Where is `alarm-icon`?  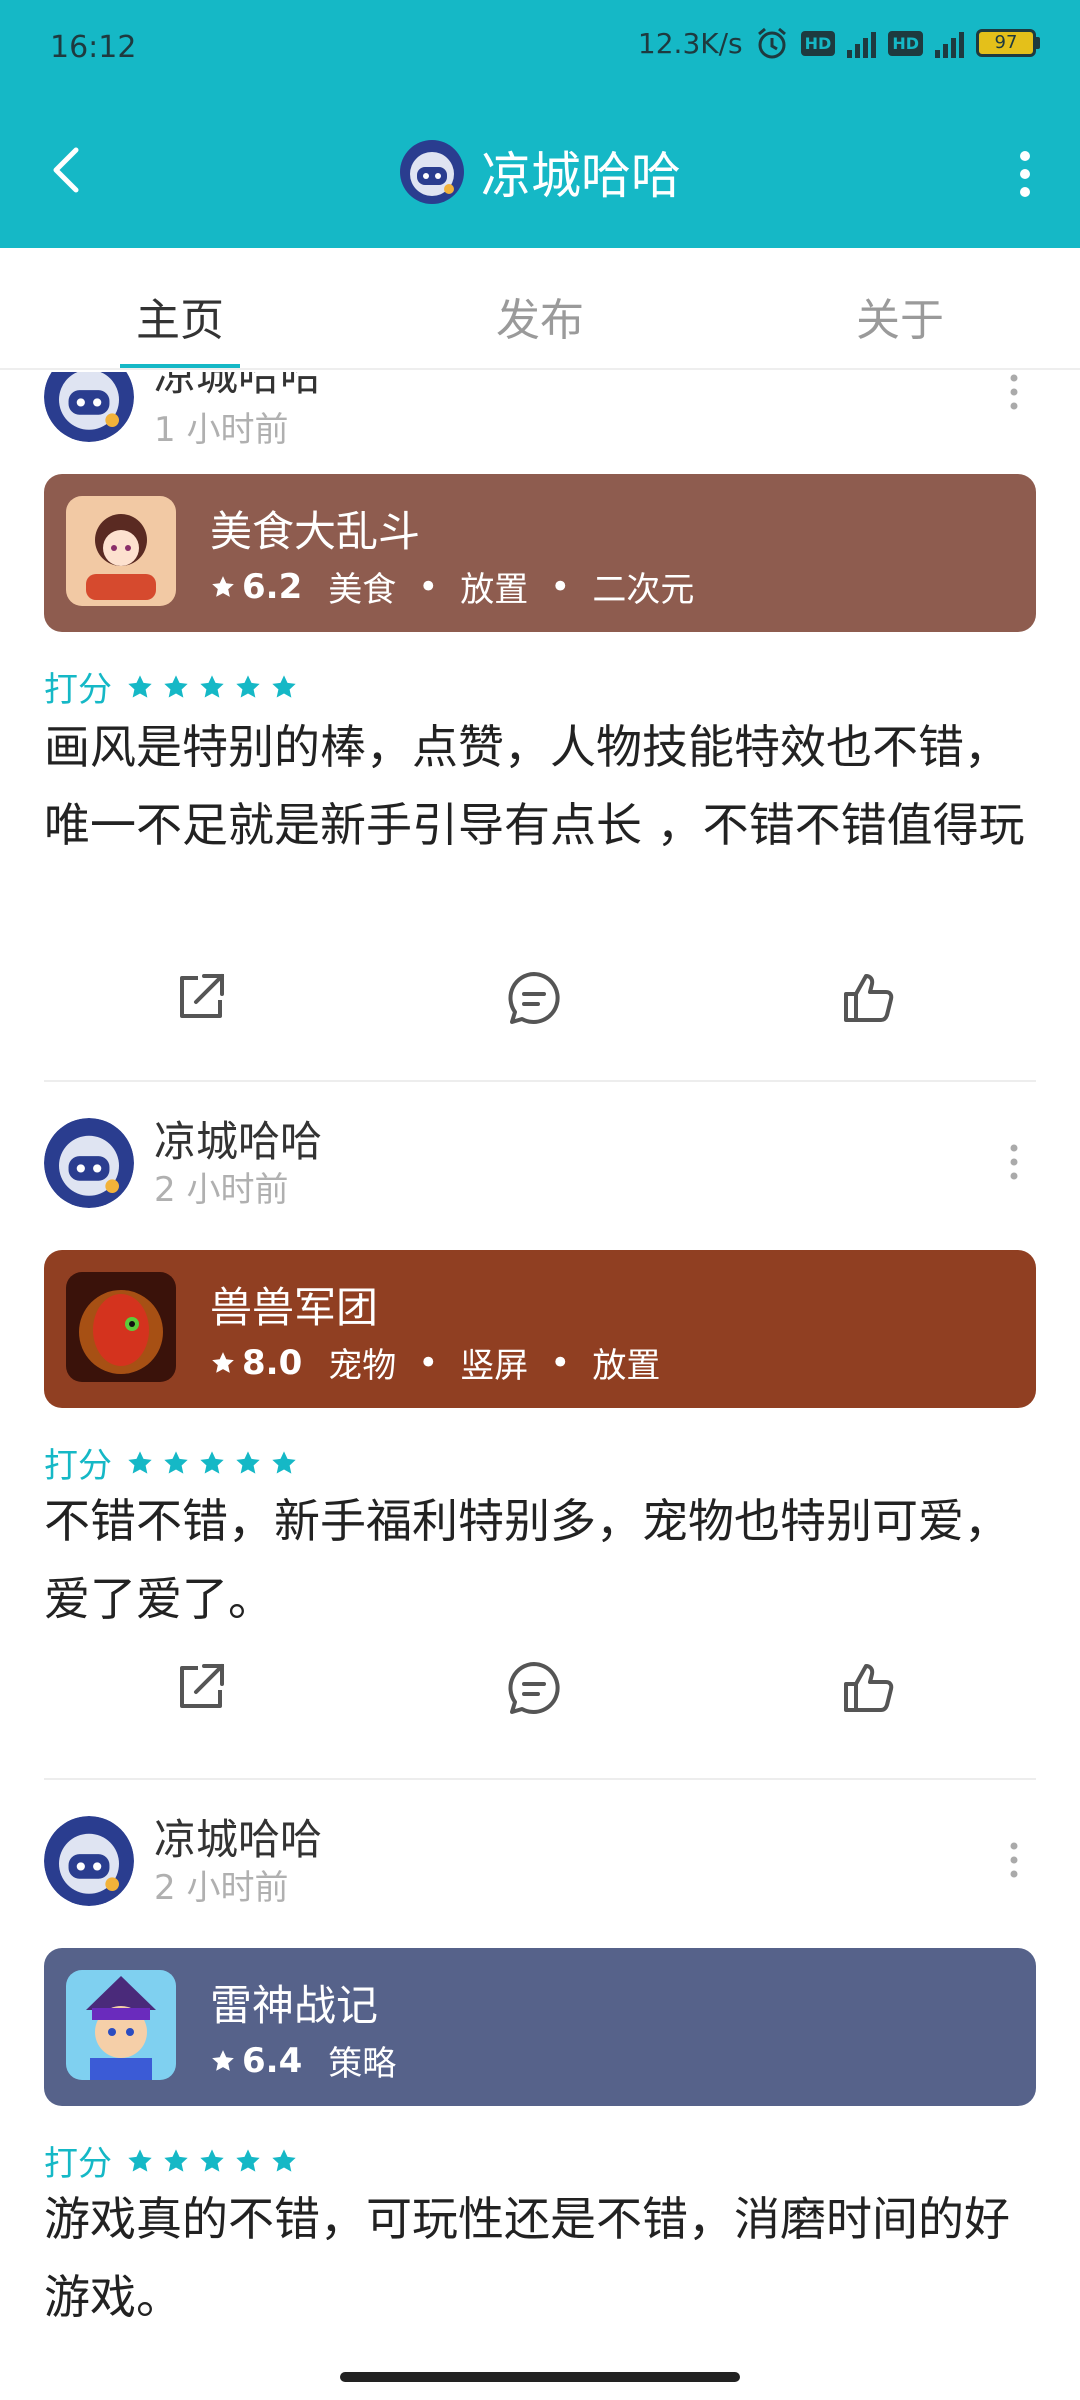 alarm-icon is located at coordinates (771, 43).